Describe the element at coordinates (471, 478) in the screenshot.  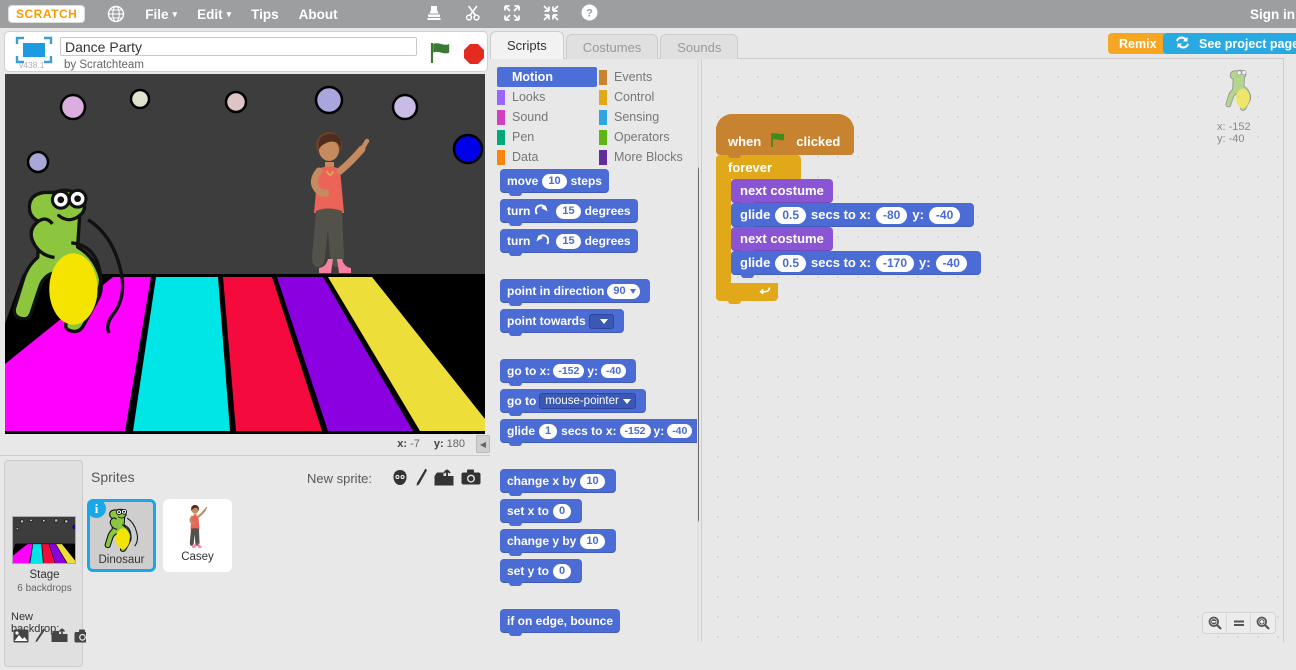
I see `camera-sprite-icon` at that location.